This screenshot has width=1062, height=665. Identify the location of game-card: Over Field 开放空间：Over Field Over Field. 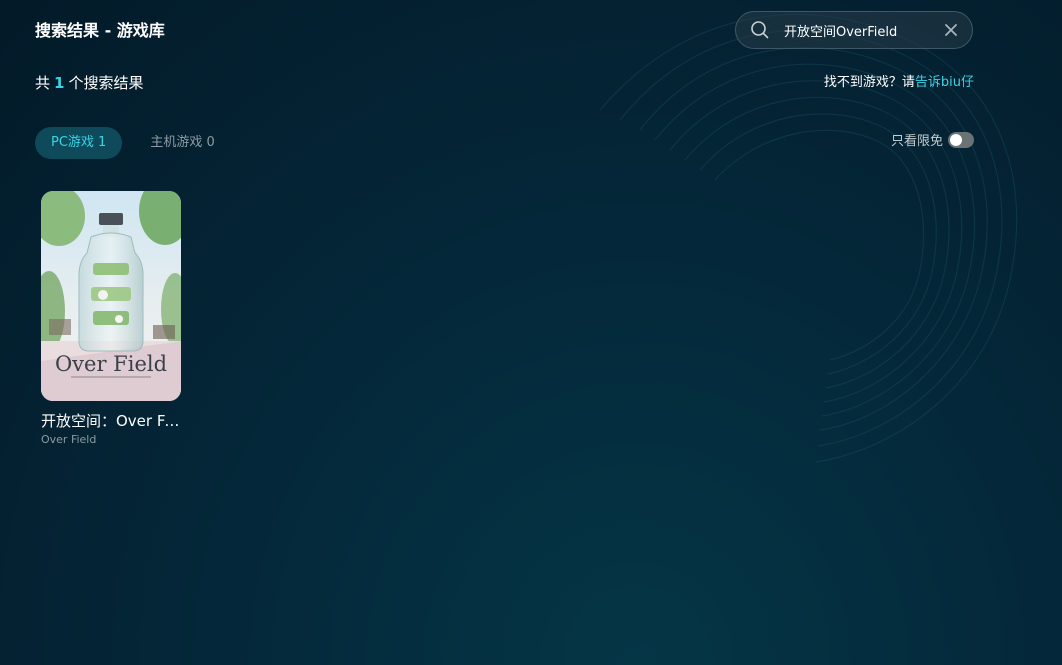
(111, 319).